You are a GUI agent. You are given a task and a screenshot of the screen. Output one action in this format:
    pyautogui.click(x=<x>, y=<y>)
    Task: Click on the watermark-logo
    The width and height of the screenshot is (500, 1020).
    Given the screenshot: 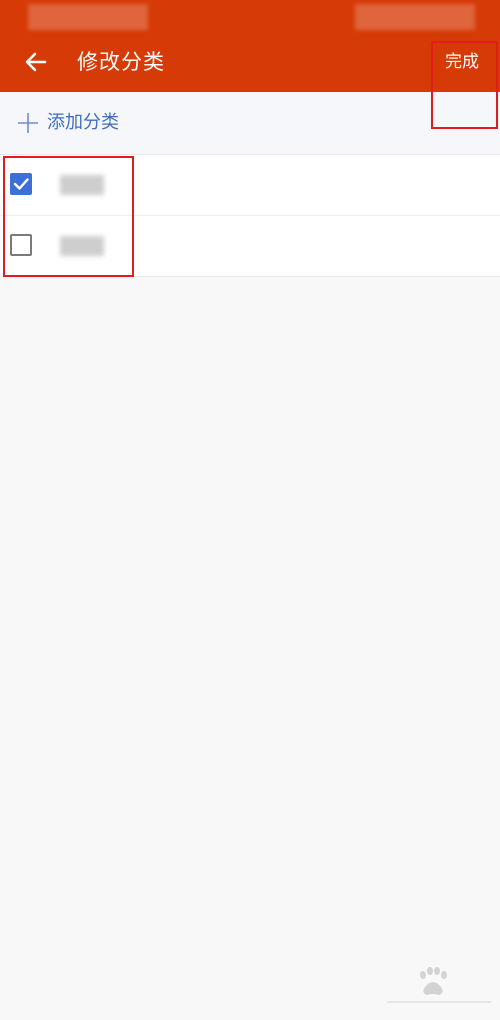 What is the action you would take?
    pyautogui.click(x=439, y=985)
    